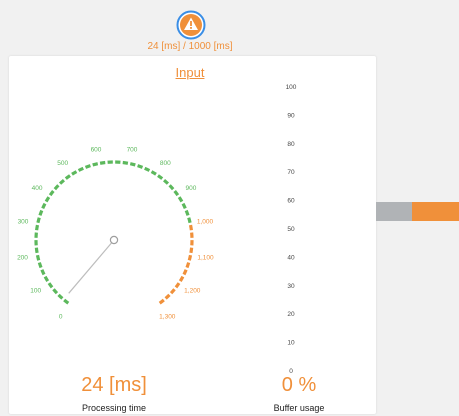 This screenshot has width=459, height=416. I want to click on flow-bar-orange, so click(435, 211).